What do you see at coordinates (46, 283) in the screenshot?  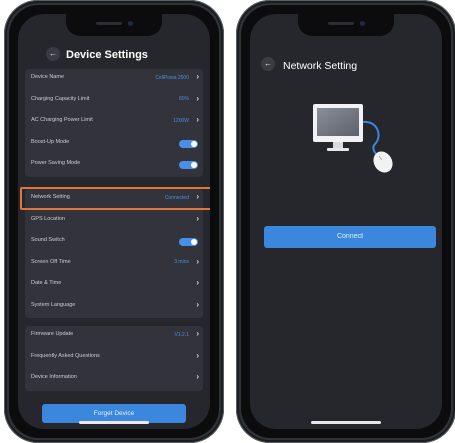 I see `setting-label: Date & Time` at bounding box center [46, 283].